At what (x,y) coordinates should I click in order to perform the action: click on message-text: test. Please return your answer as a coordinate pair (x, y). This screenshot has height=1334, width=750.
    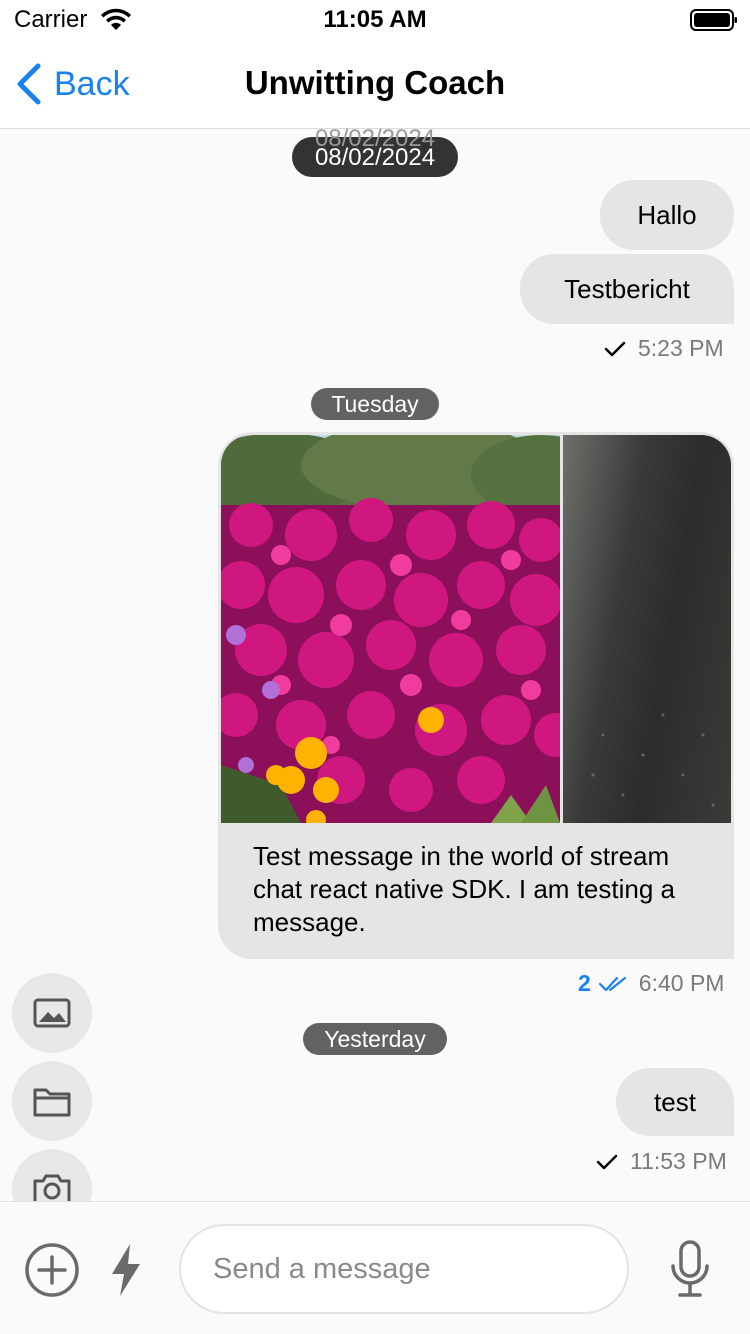
    Looking at the image, I should click on (675, 1101).